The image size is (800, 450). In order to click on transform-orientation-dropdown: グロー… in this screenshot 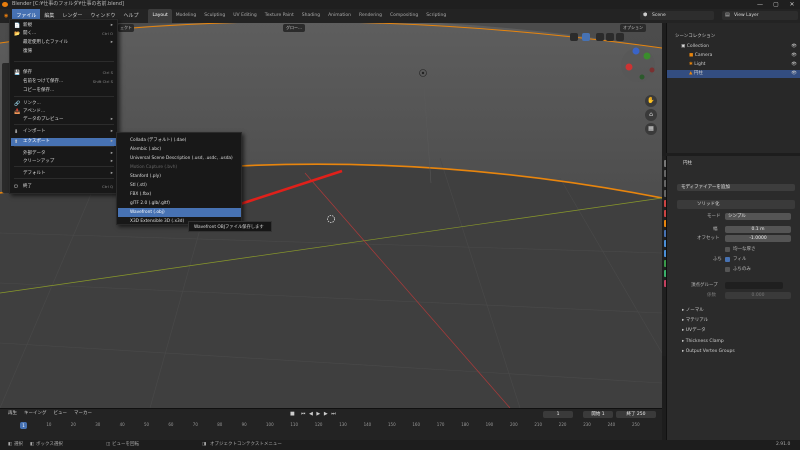, I will do `click(294, 28)`.